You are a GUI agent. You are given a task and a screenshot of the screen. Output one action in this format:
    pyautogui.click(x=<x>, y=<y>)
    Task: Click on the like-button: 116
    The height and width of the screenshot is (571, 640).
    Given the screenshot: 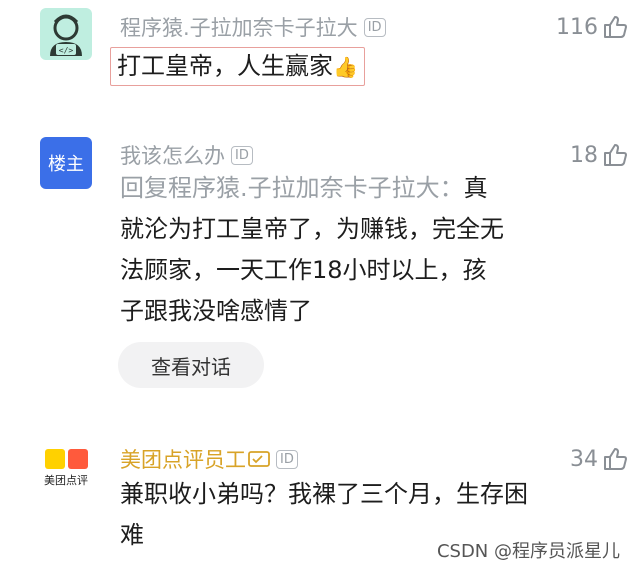 What is the action you would take?
    pyautogui.click(x=592, y=27)
    